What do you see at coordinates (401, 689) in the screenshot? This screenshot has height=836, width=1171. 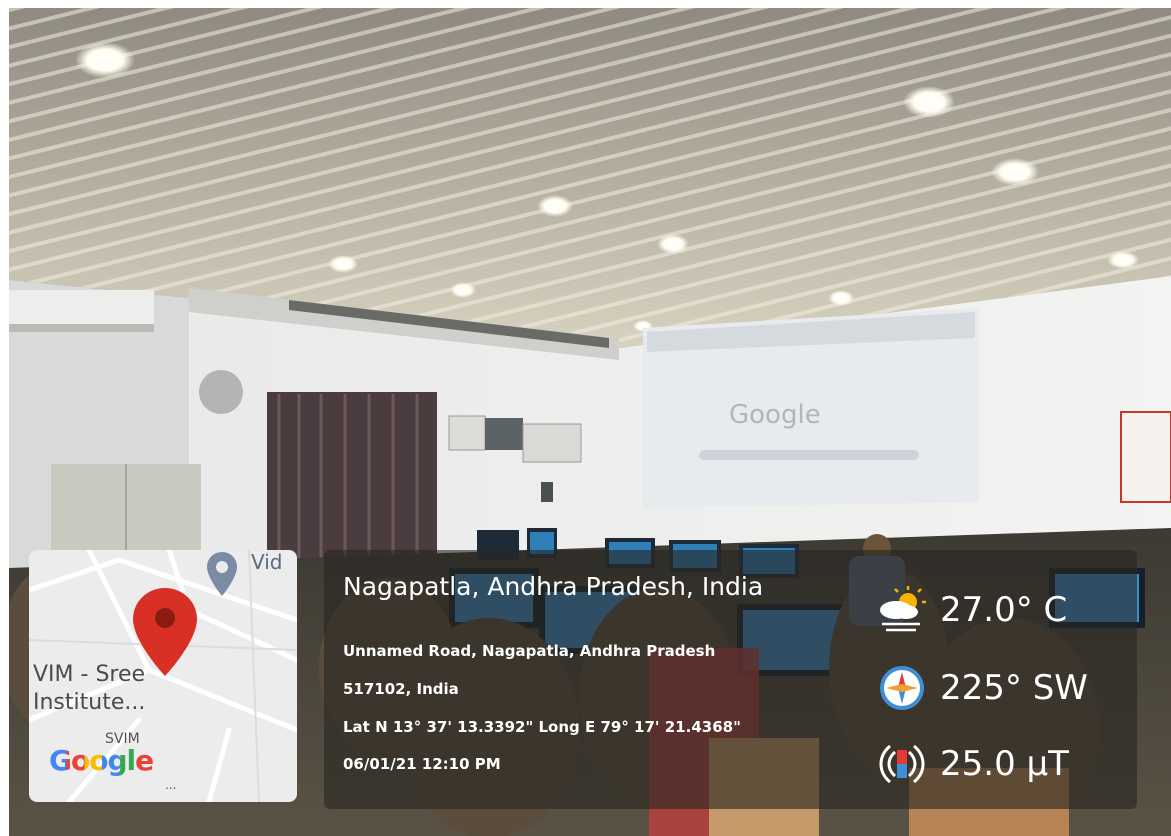 I see `address-line-2: 517102, India` at bounding box center [401, 689].